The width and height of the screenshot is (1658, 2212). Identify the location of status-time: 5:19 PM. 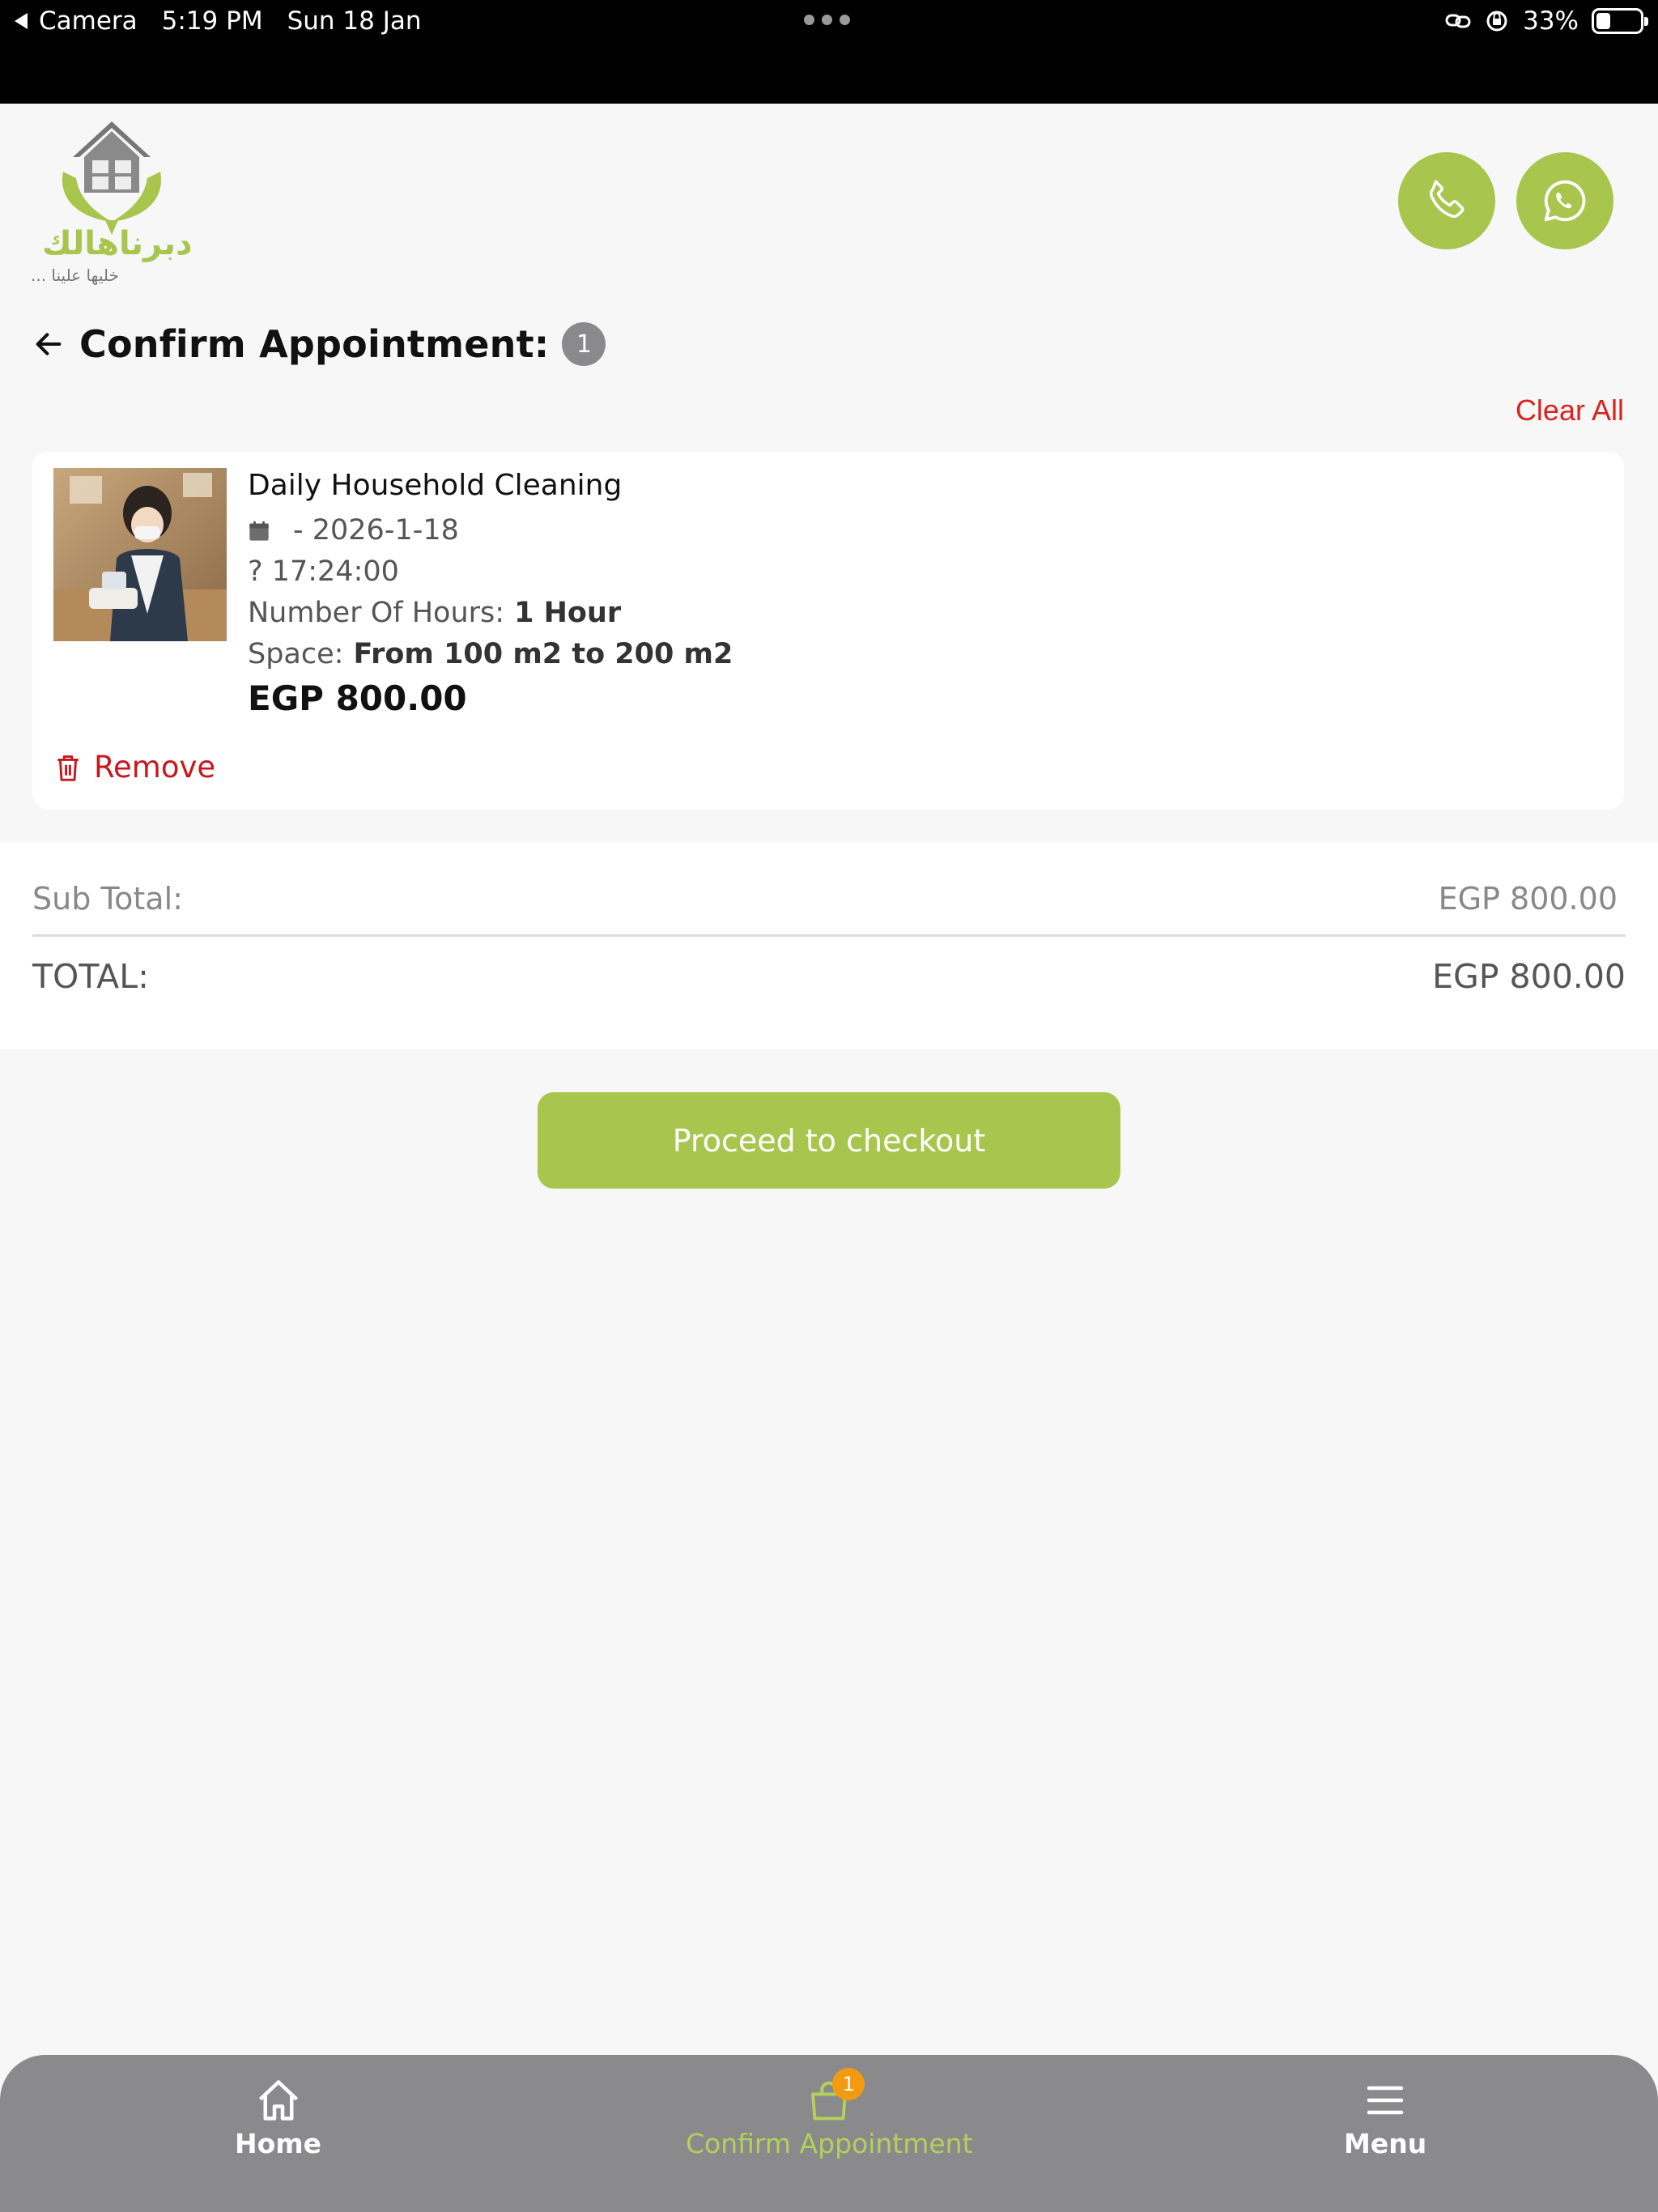
(212, 21).